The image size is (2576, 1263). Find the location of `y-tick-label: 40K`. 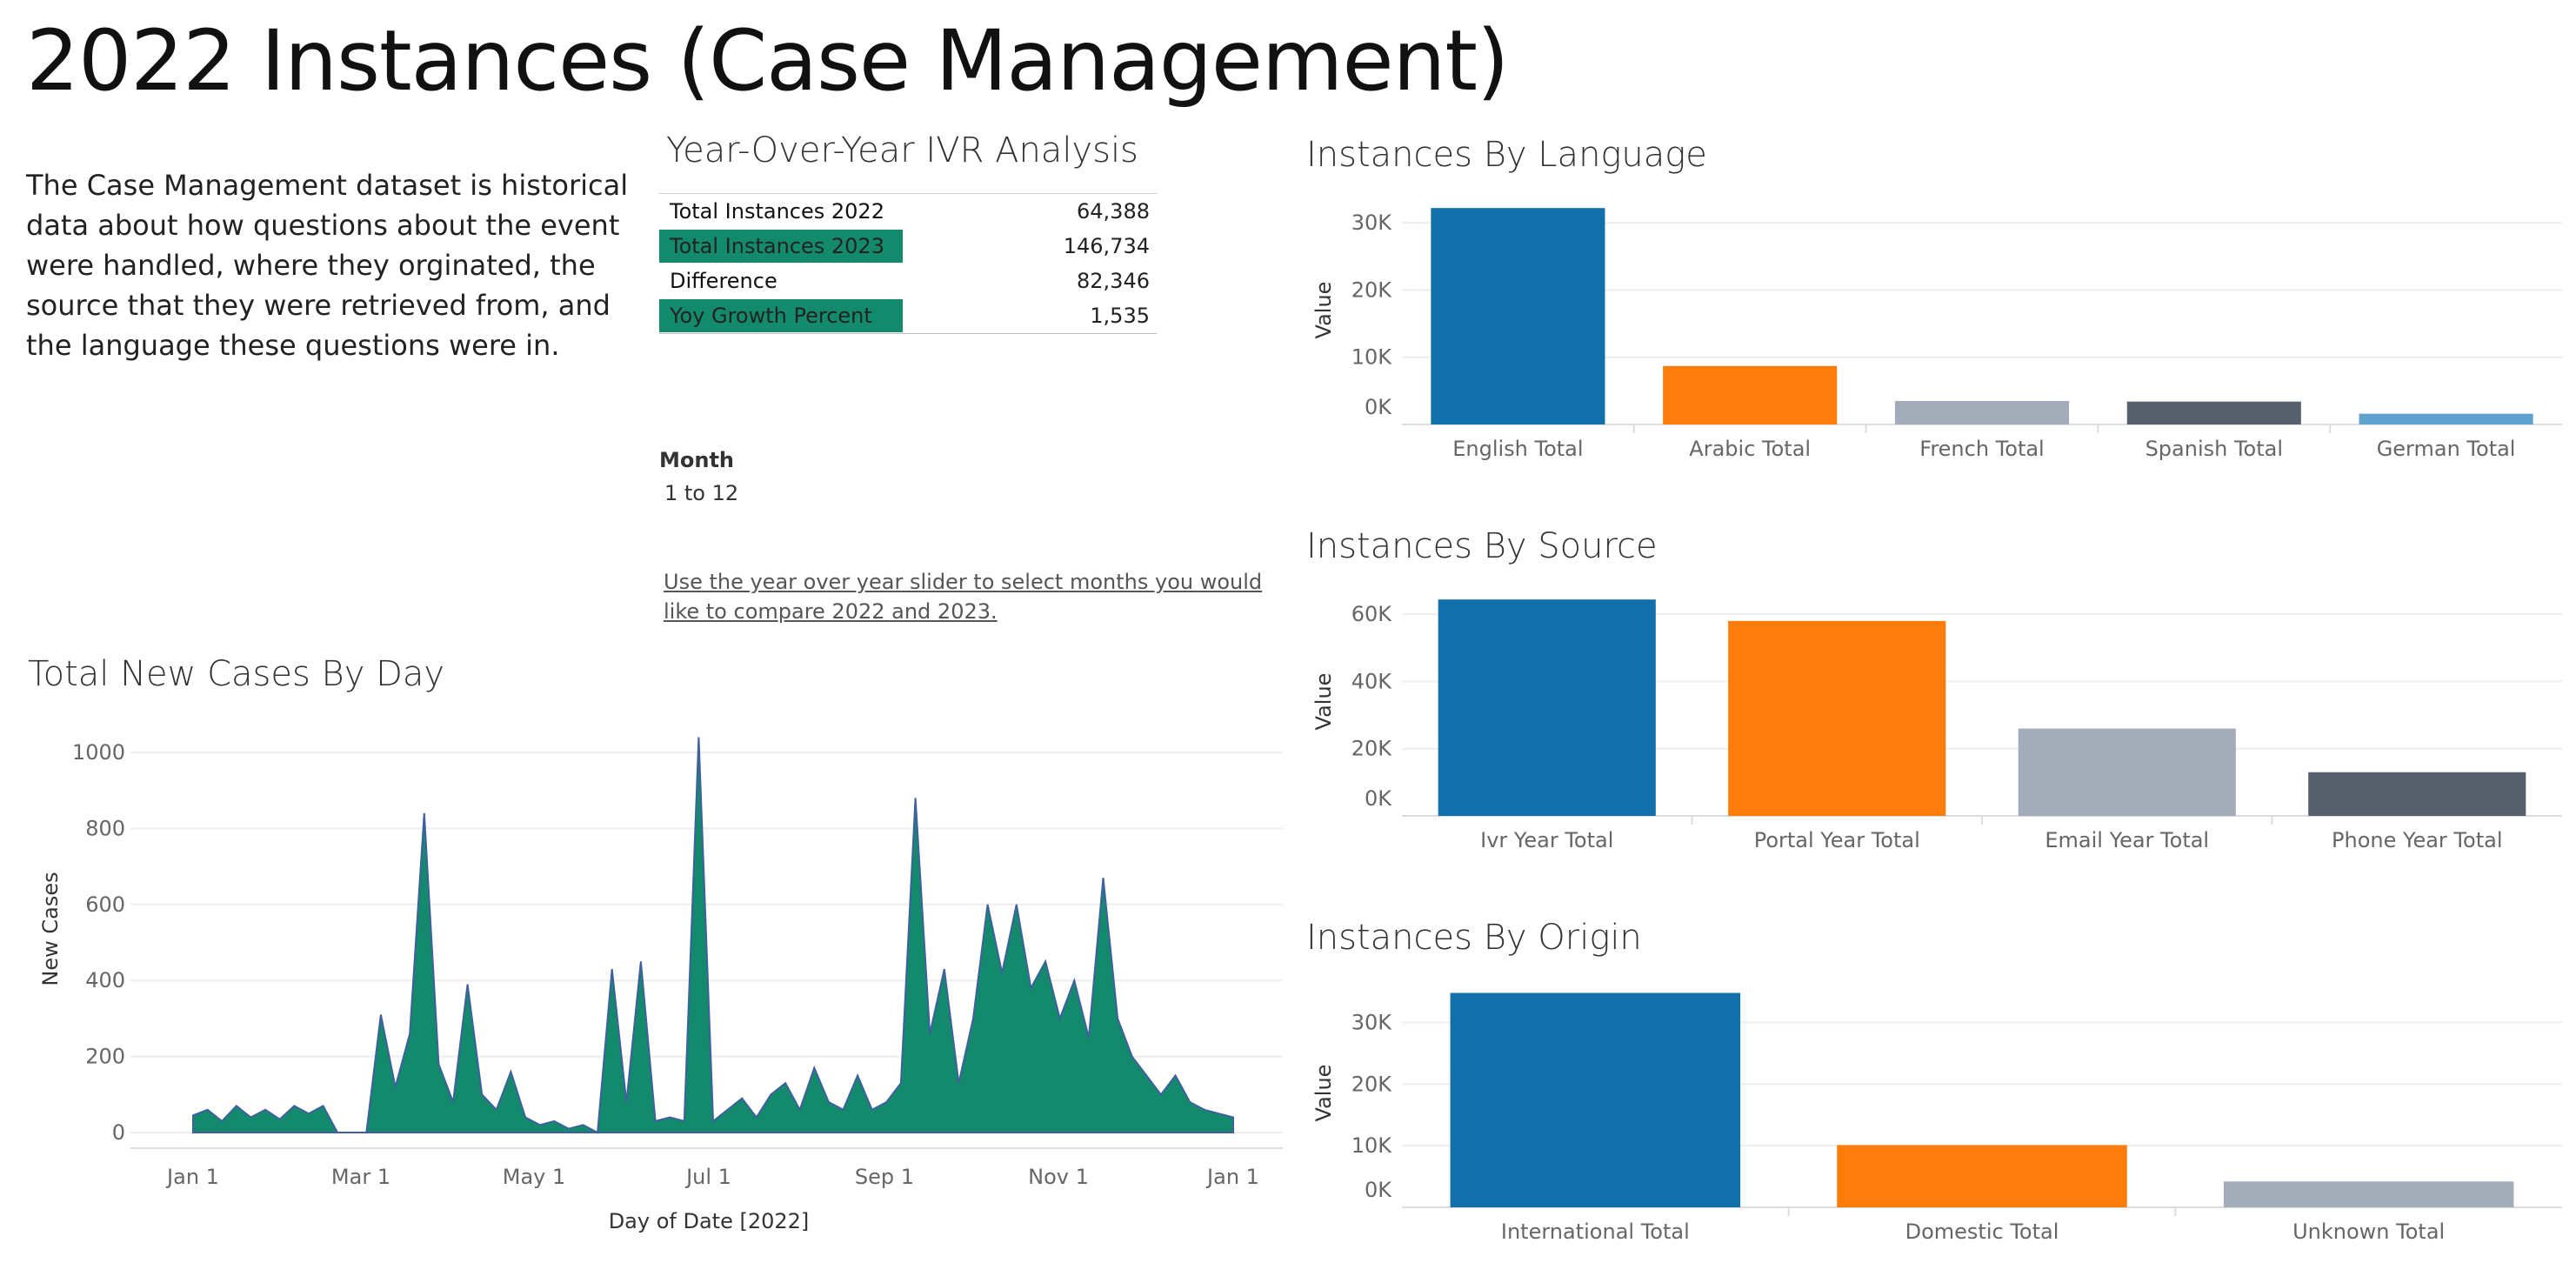

y-tick-label: 40K is located at coordinates (1372, 681).